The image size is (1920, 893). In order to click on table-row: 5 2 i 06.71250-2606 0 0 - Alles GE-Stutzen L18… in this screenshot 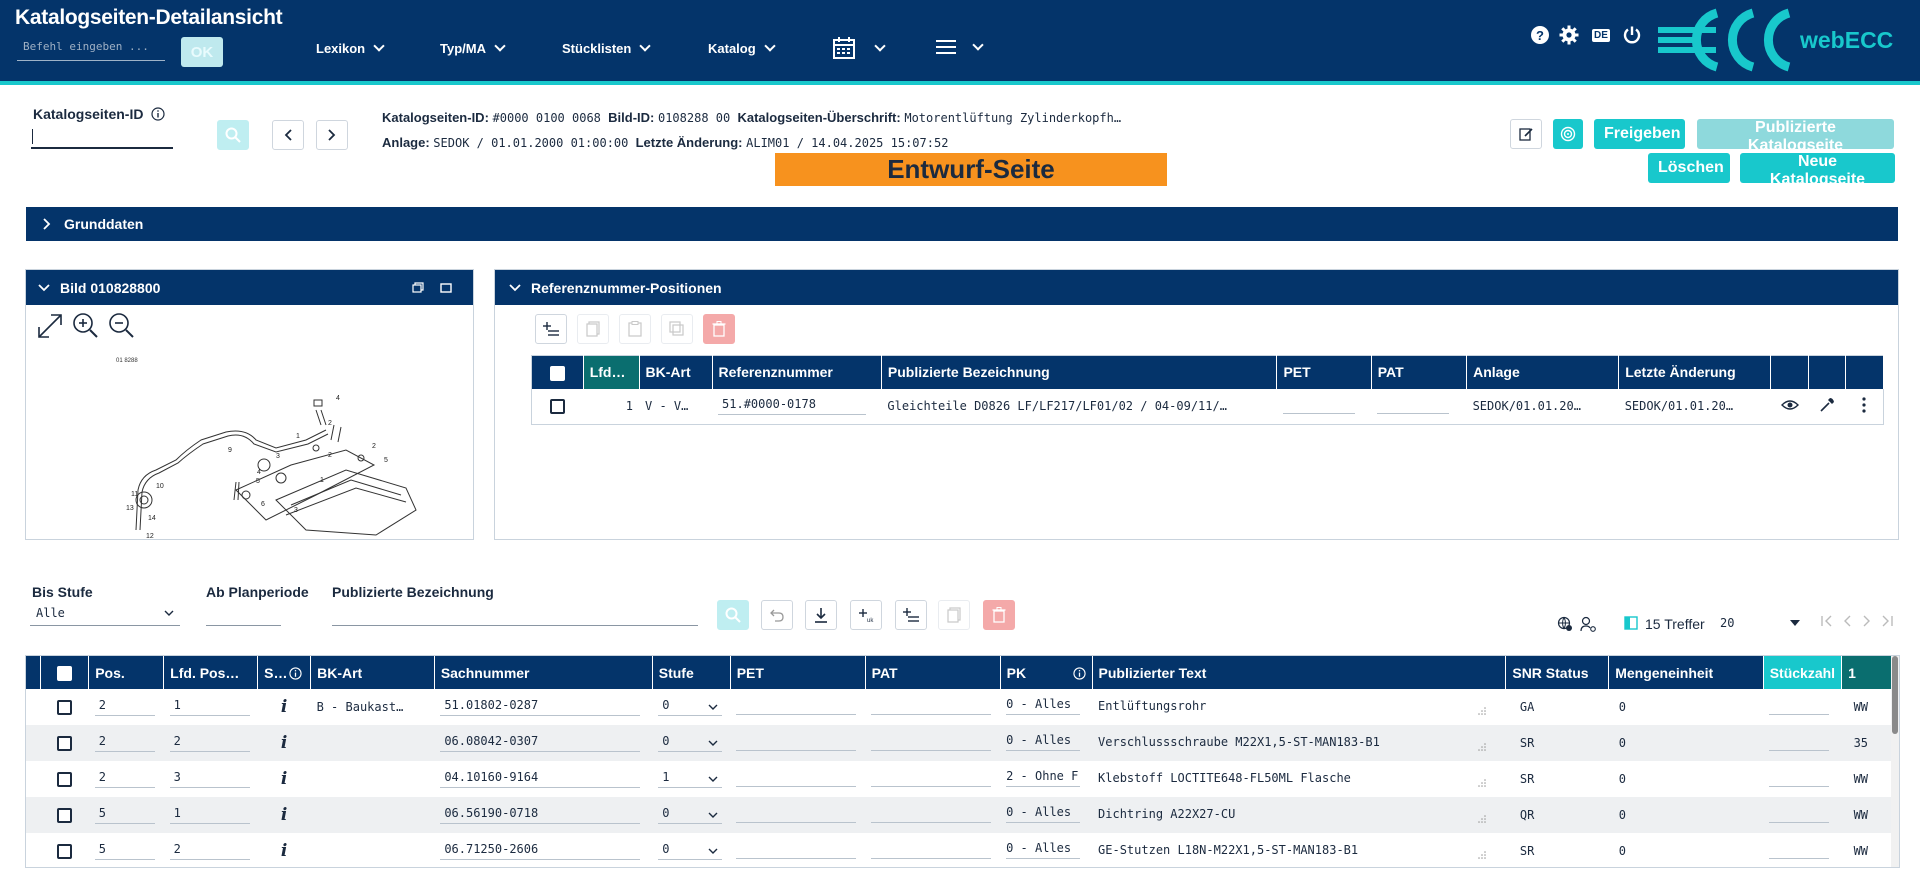, I will do `click(960, 850)`.